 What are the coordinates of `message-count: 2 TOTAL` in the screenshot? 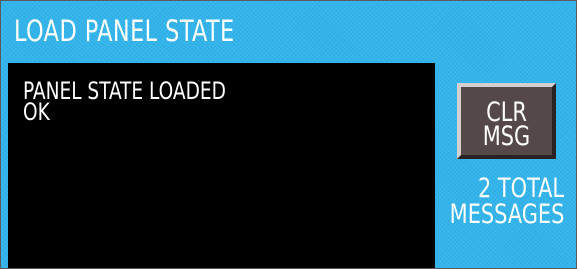 It's located at (521, 188).